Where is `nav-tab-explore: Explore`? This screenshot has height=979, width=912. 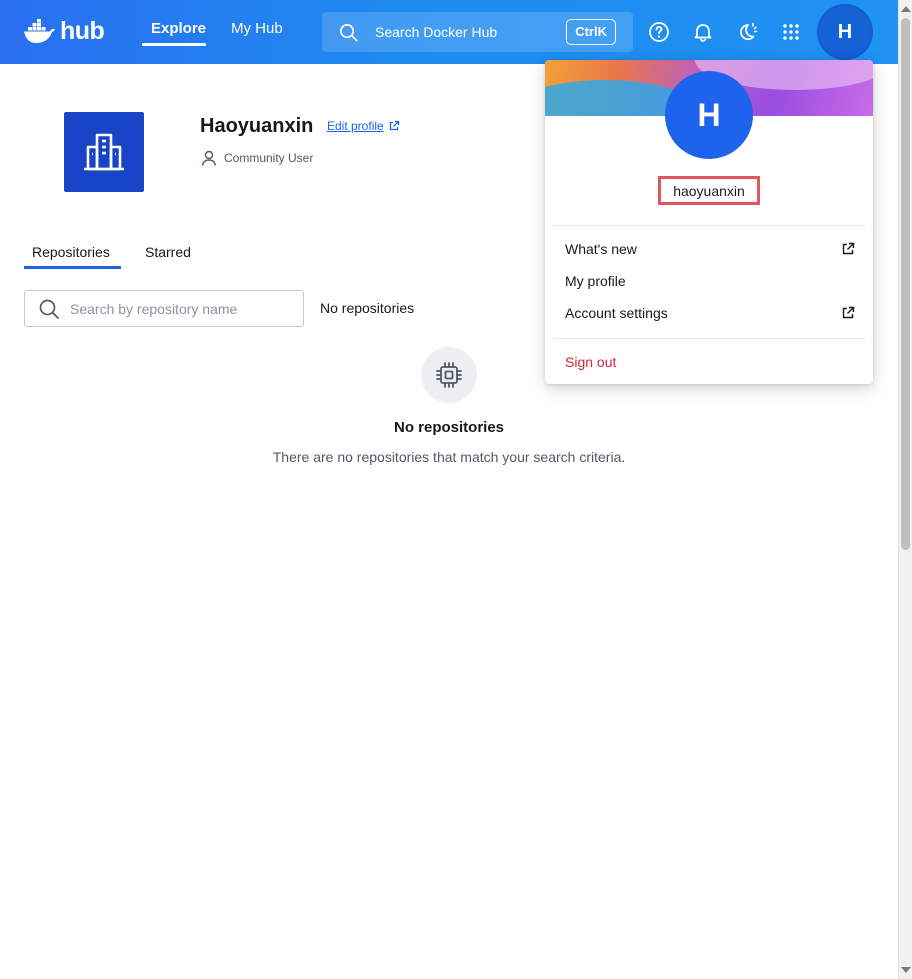 nav-tab-explore: Explore is located at coordinates (178, 29).